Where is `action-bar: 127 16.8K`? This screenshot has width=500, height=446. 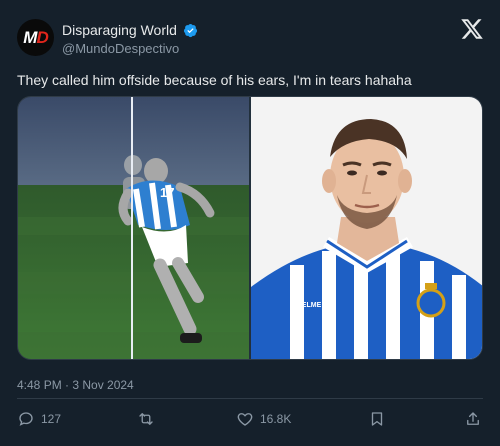 action-bar: 127 16.8K is located at coordinates (250, 421).